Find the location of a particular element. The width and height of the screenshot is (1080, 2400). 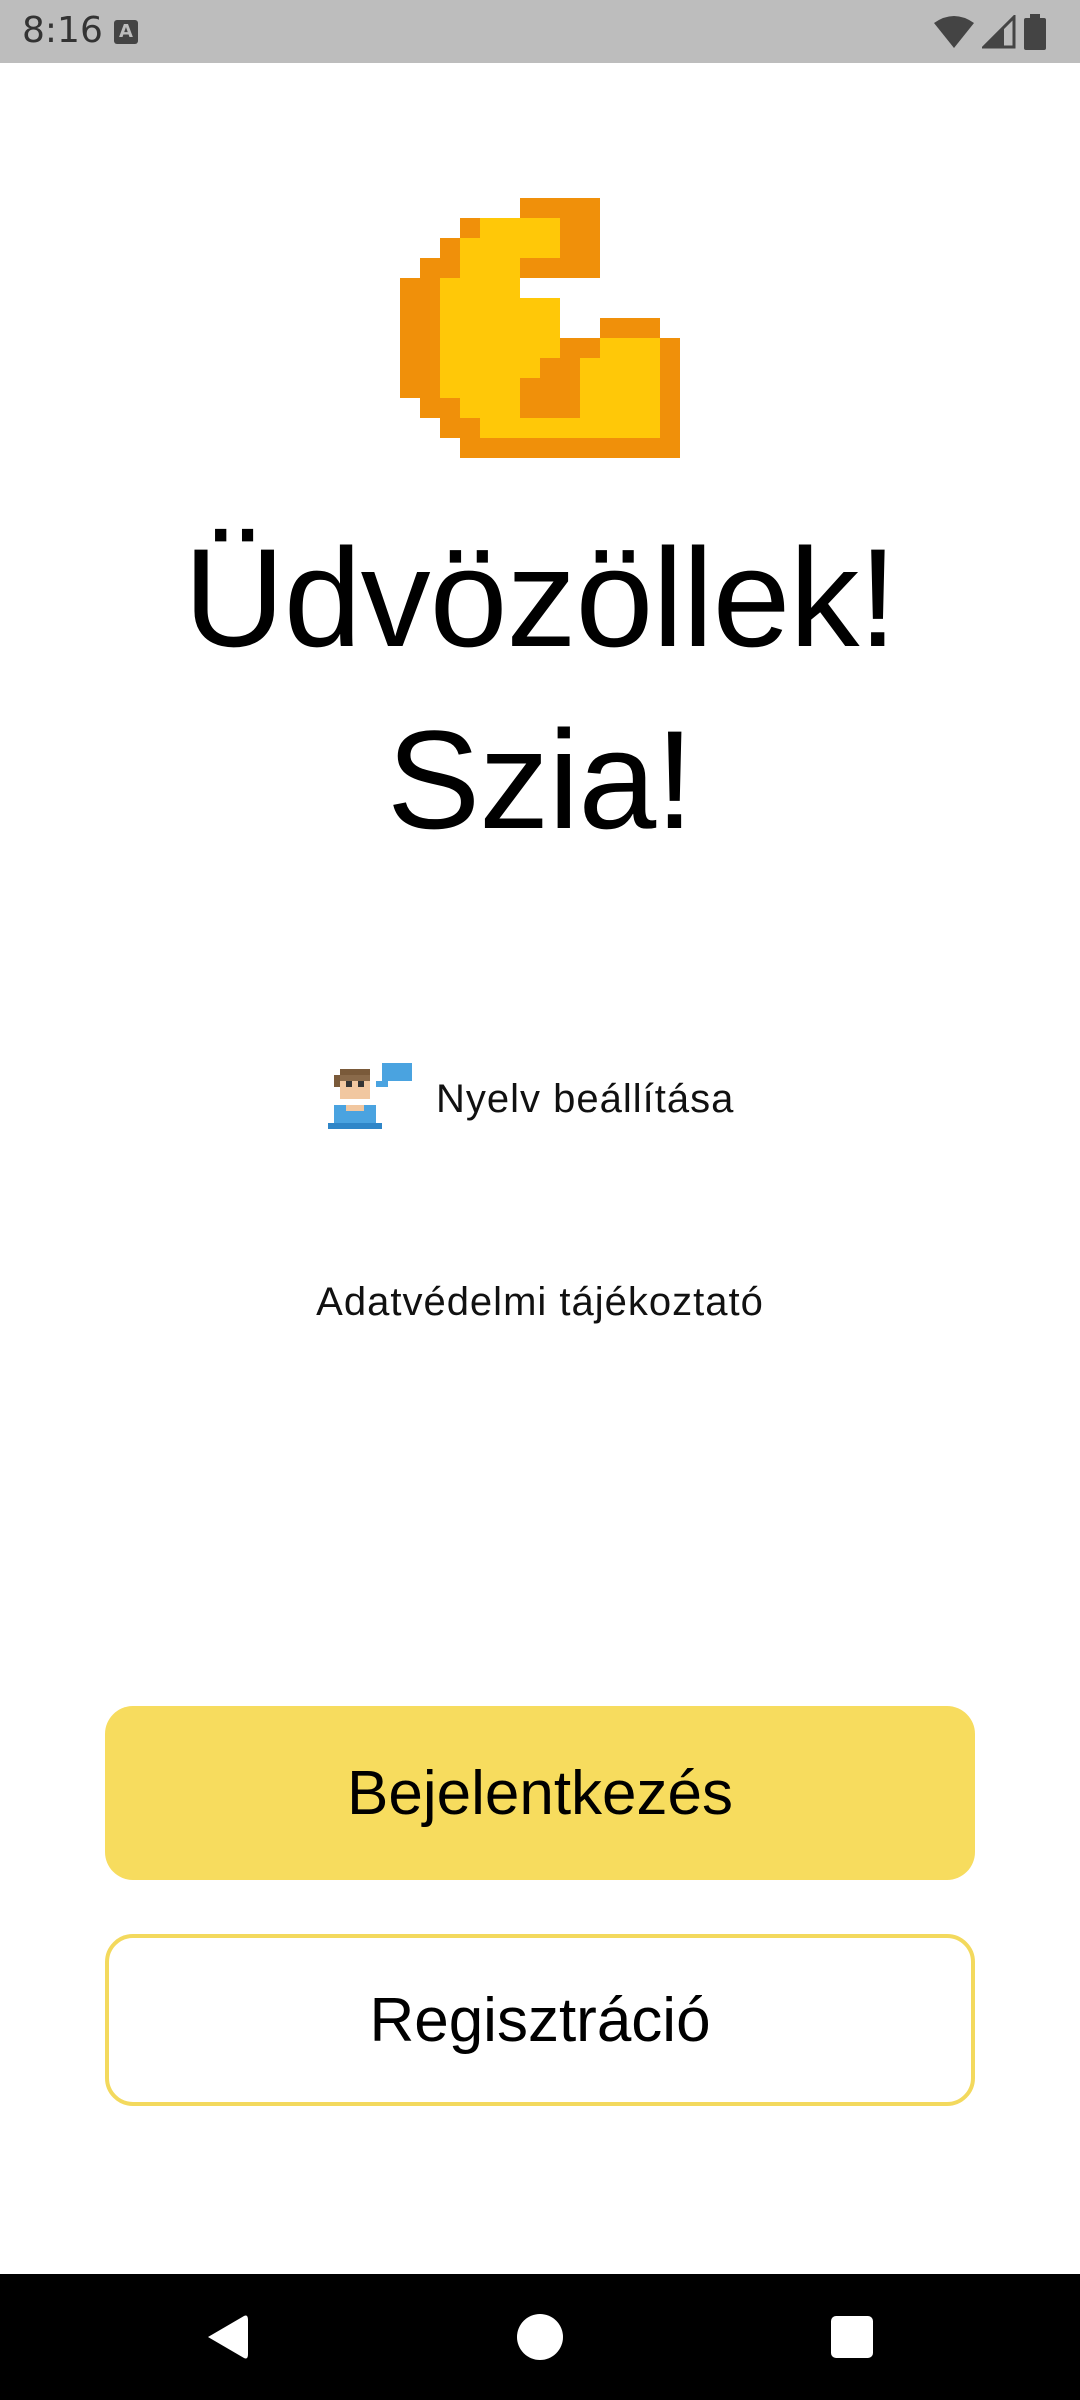

language-settings-link: Nyelv beállítása is located at coordinates (531, 1099).